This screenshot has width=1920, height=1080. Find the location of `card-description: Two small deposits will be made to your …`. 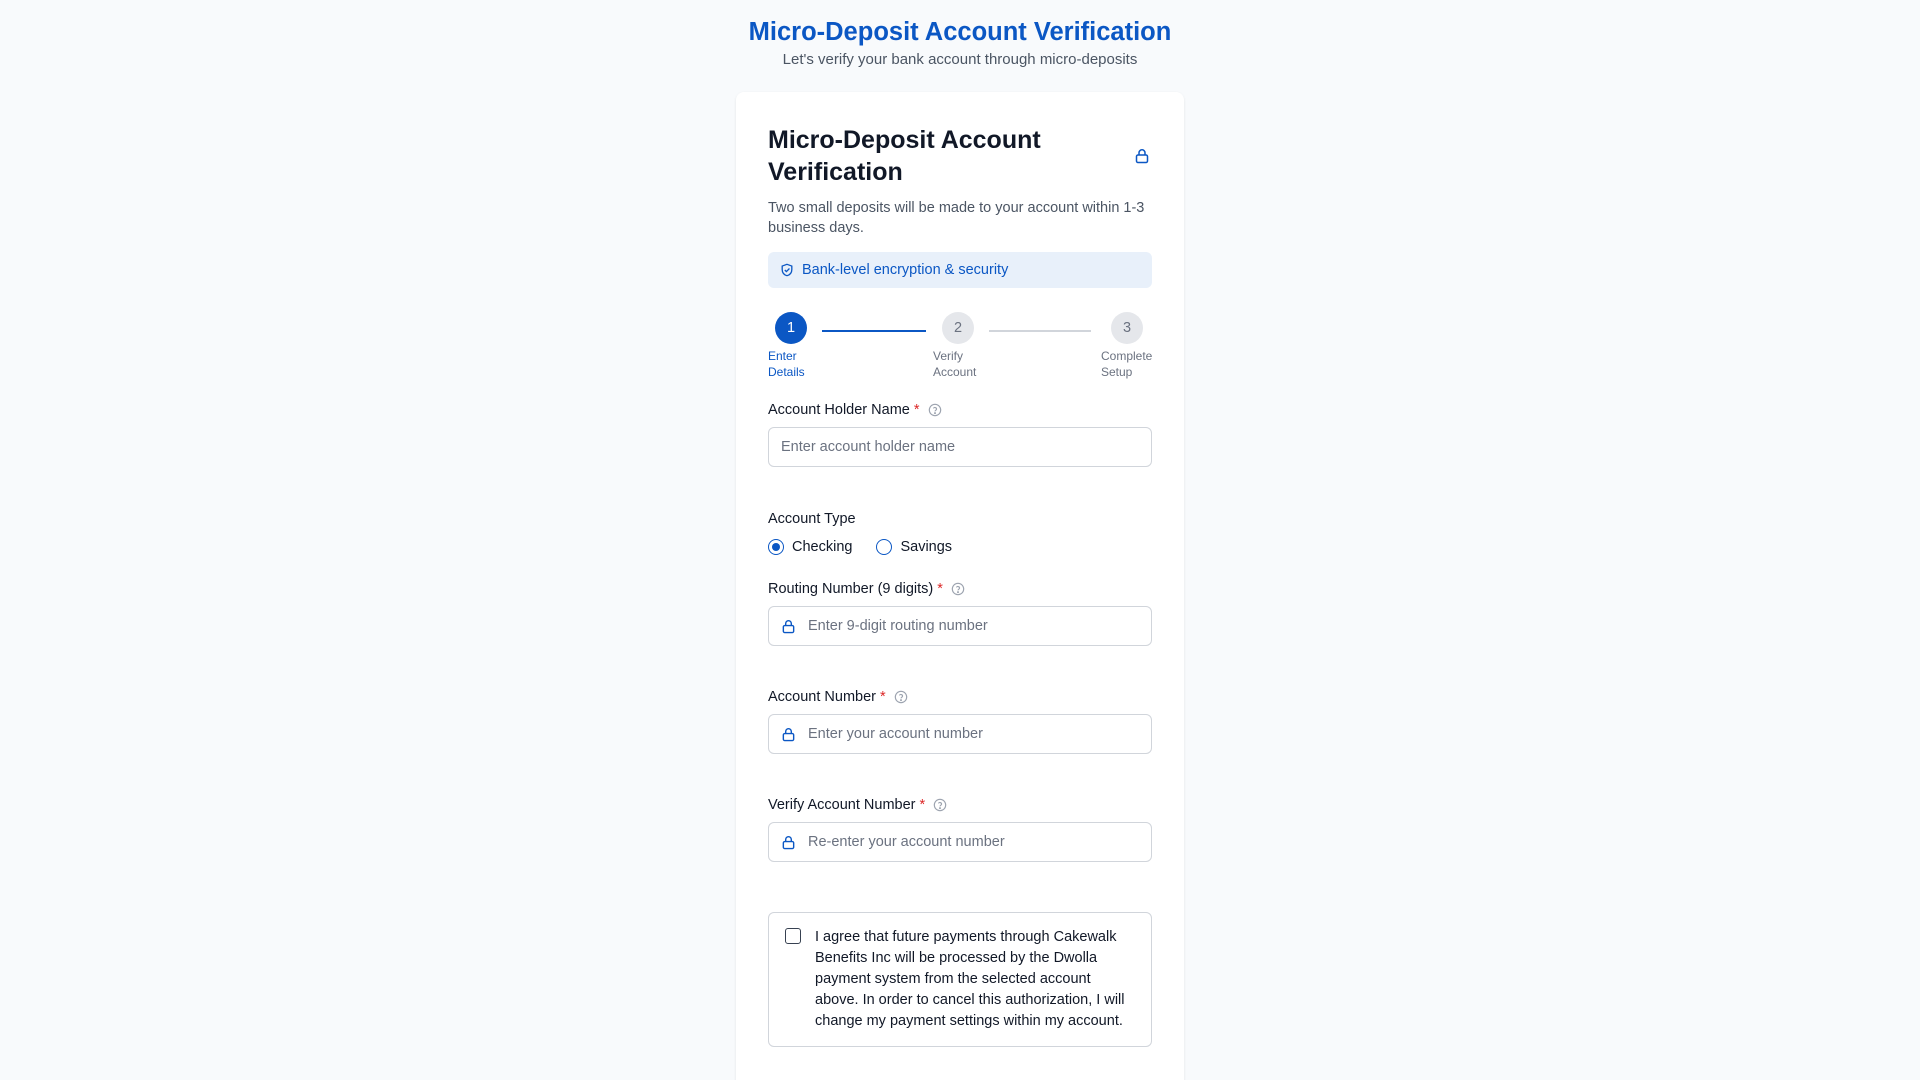

card-description: Two small deposits will be made to your … is located at coordinates (956, 218).